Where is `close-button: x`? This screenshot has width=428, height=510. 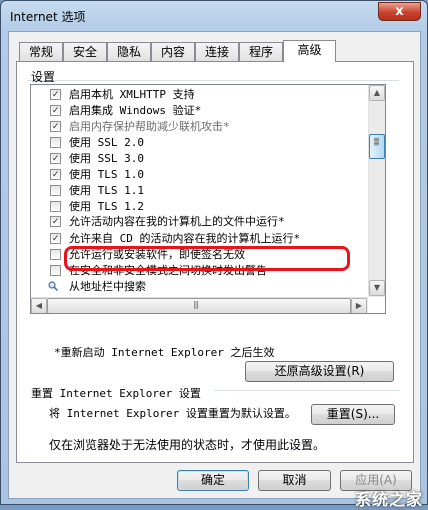
close-button: x is located at coordinates (399, 11).